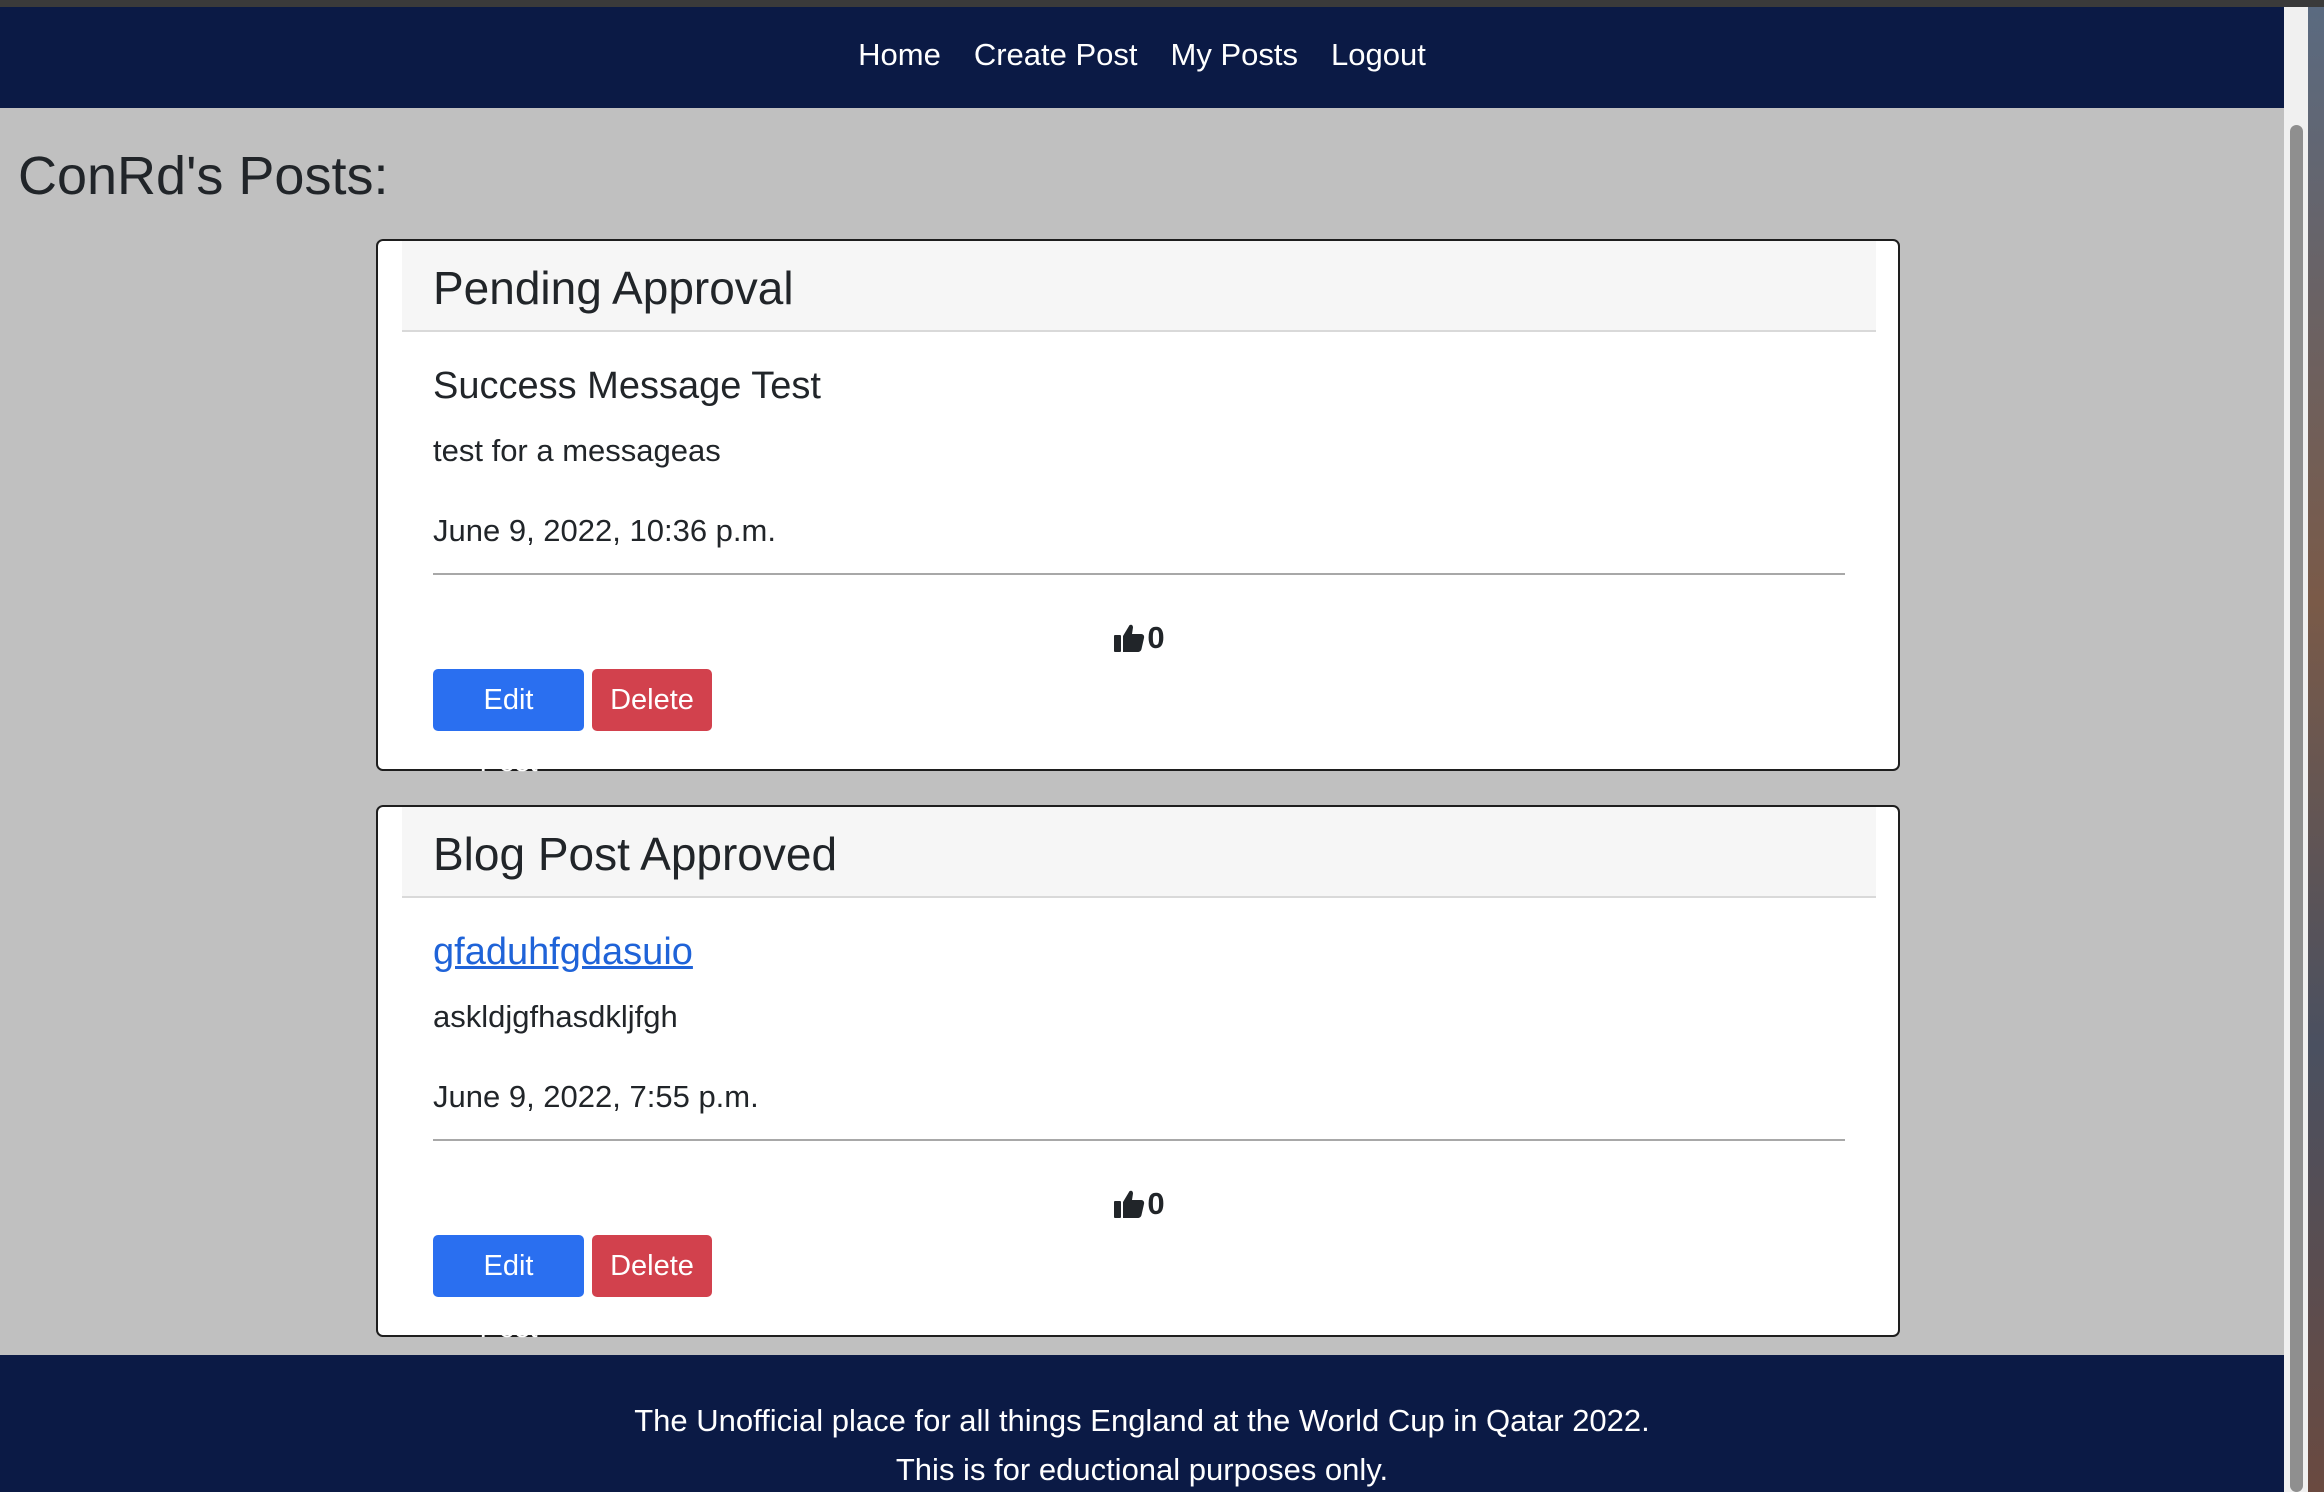 This screenshot has height=1492, width=2324. What do you see at coordinates (604, 530) in the screenshot?
I see `post-date: June 9, 2022, 10:36 p.m.` at bounding box center [604, 530].